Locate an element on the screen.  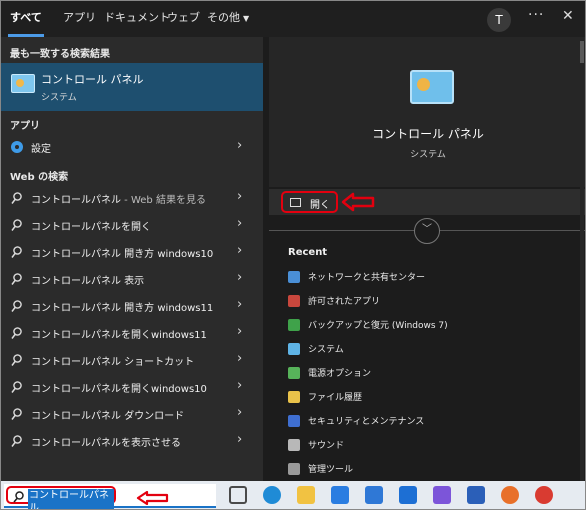
search-input: コントロールパネル is located at coordinates (71, 499).